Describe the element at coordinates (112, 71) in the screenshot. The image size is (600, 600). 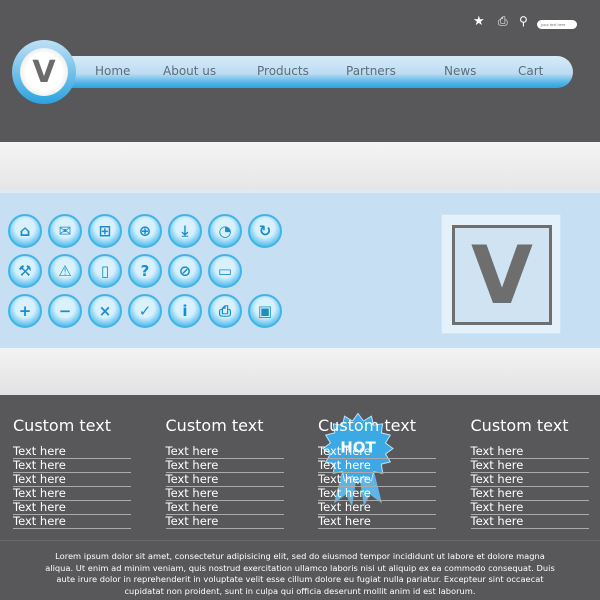
I see `nav-home: Home` at that location.